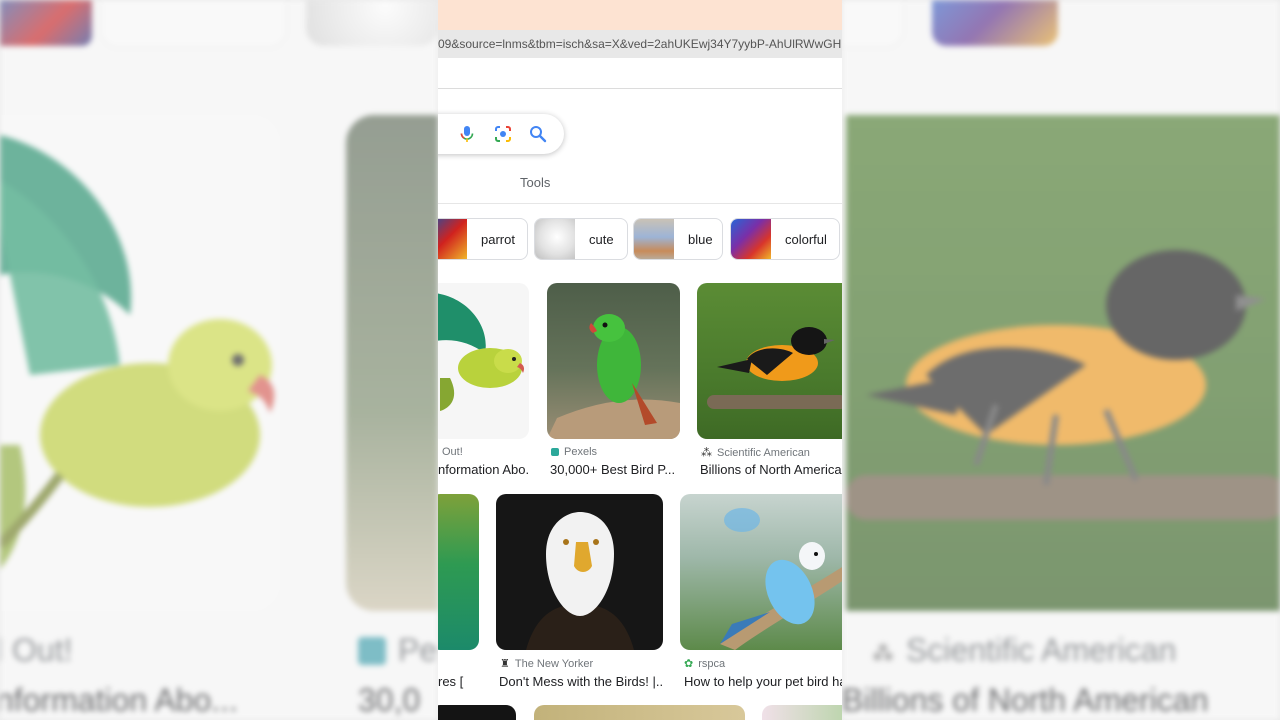  Describe the element at coordinates (574, 452) in the screenshot. I see `result-source: Pexels` at that location.